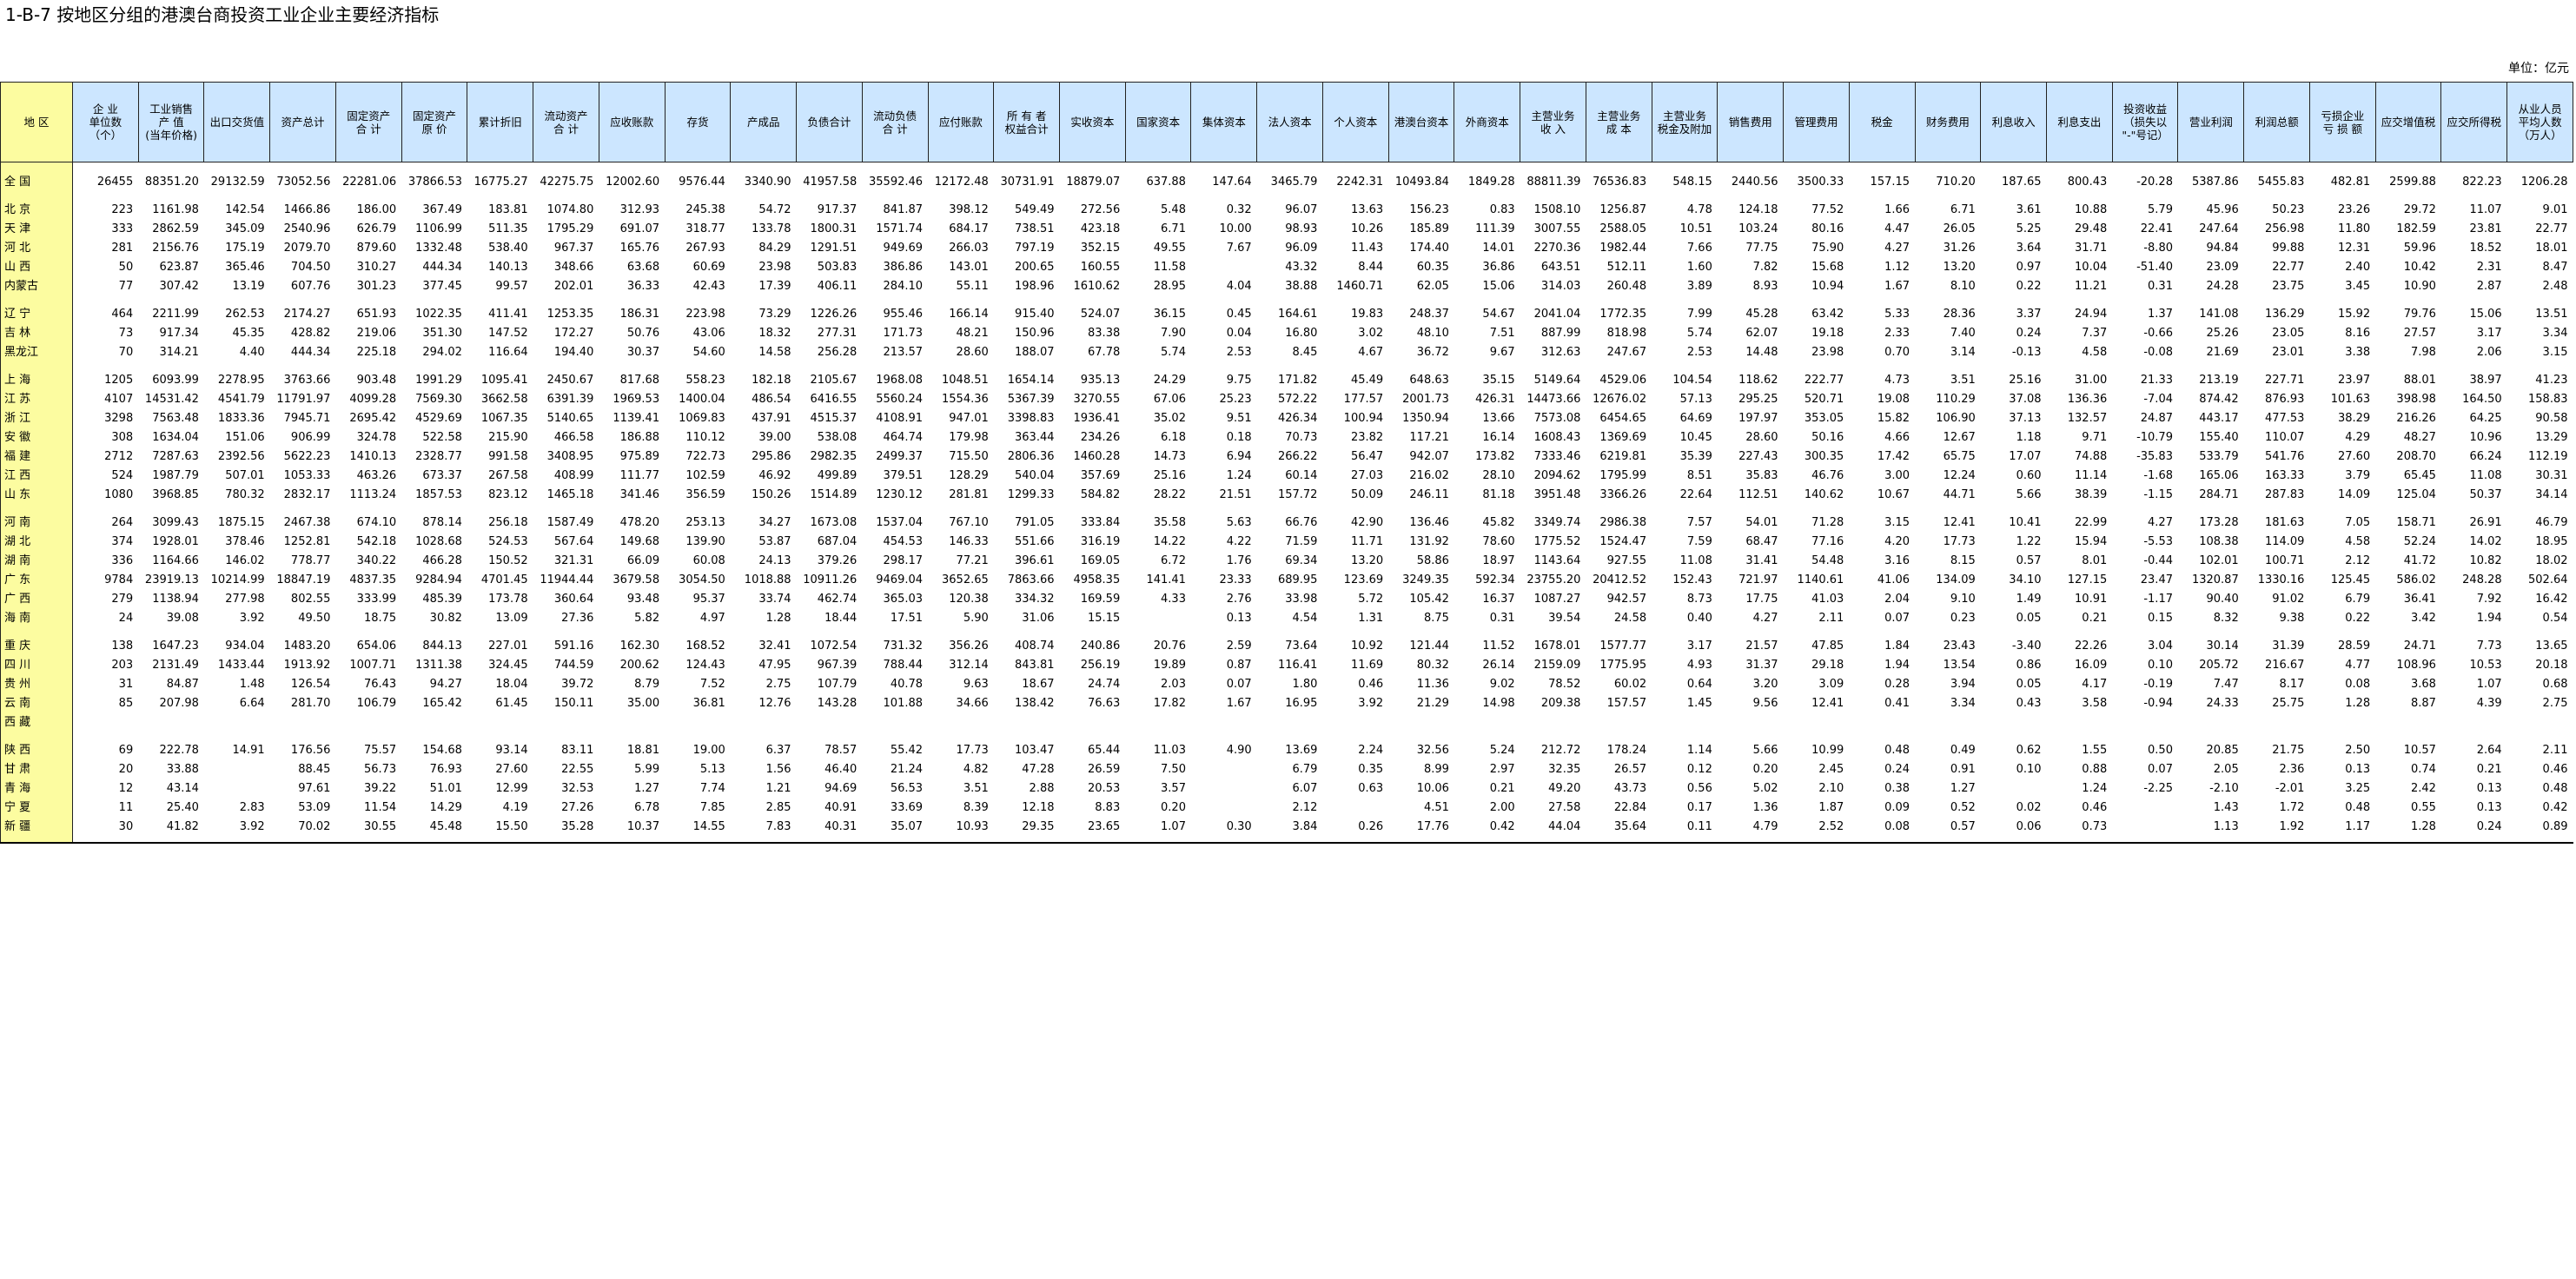  Describe the element at coordinates (1169, 475) in the screenshot. I see `value-cell: 25.16` at that location.